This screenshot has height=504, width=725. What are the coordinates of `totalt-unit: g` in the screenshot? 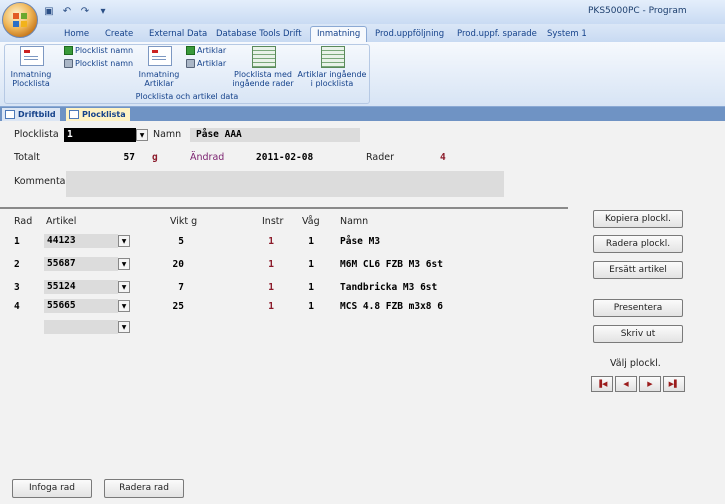 It's located at (155, 157).